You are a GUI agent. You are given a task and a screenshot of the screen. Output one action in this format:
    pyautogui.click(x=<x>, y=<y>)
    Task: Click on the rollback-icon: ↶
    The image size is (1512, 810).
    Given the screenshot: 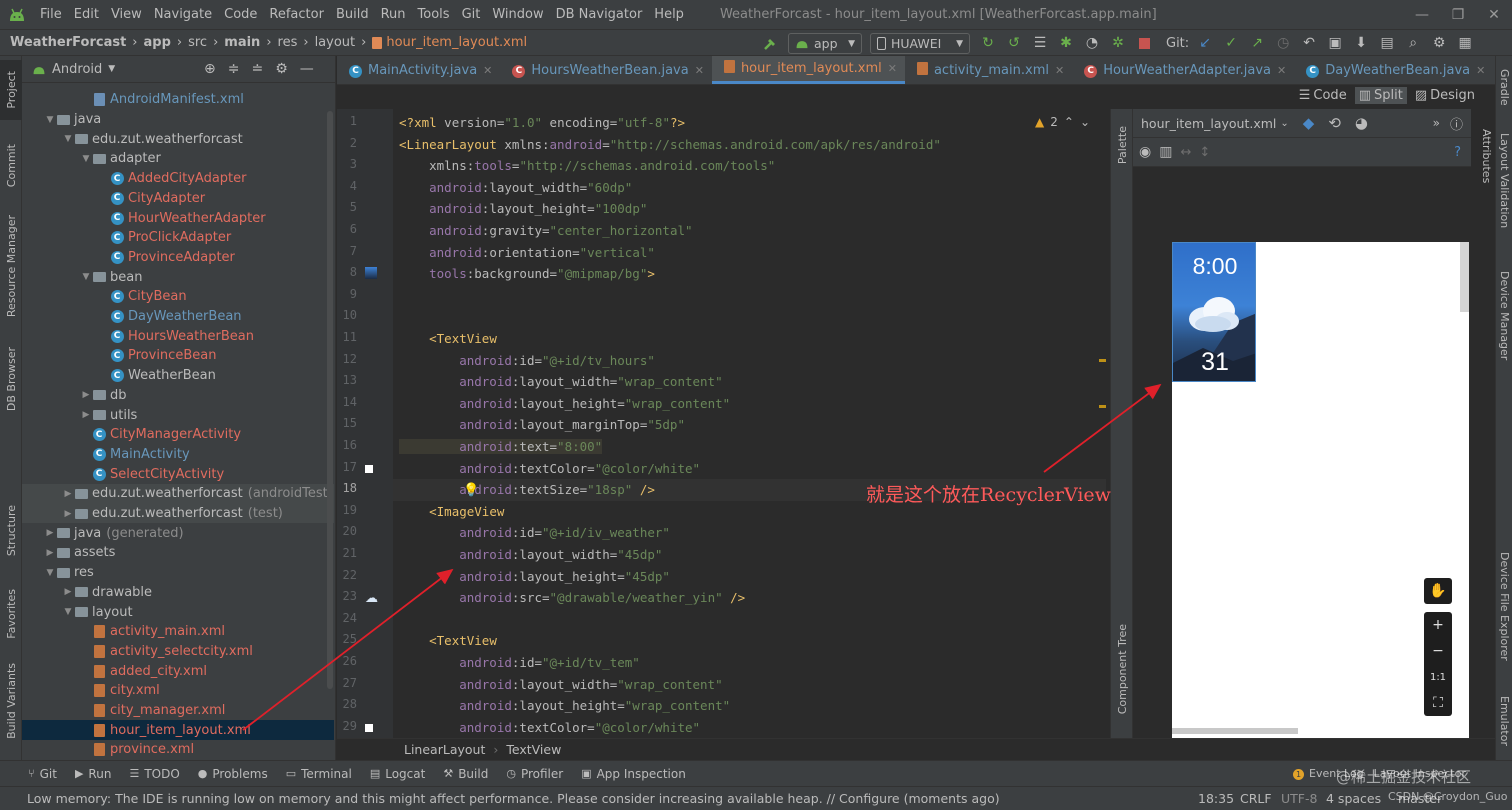 What is the action you would take?
    pyautogui.click(x=1309, y=43)
    